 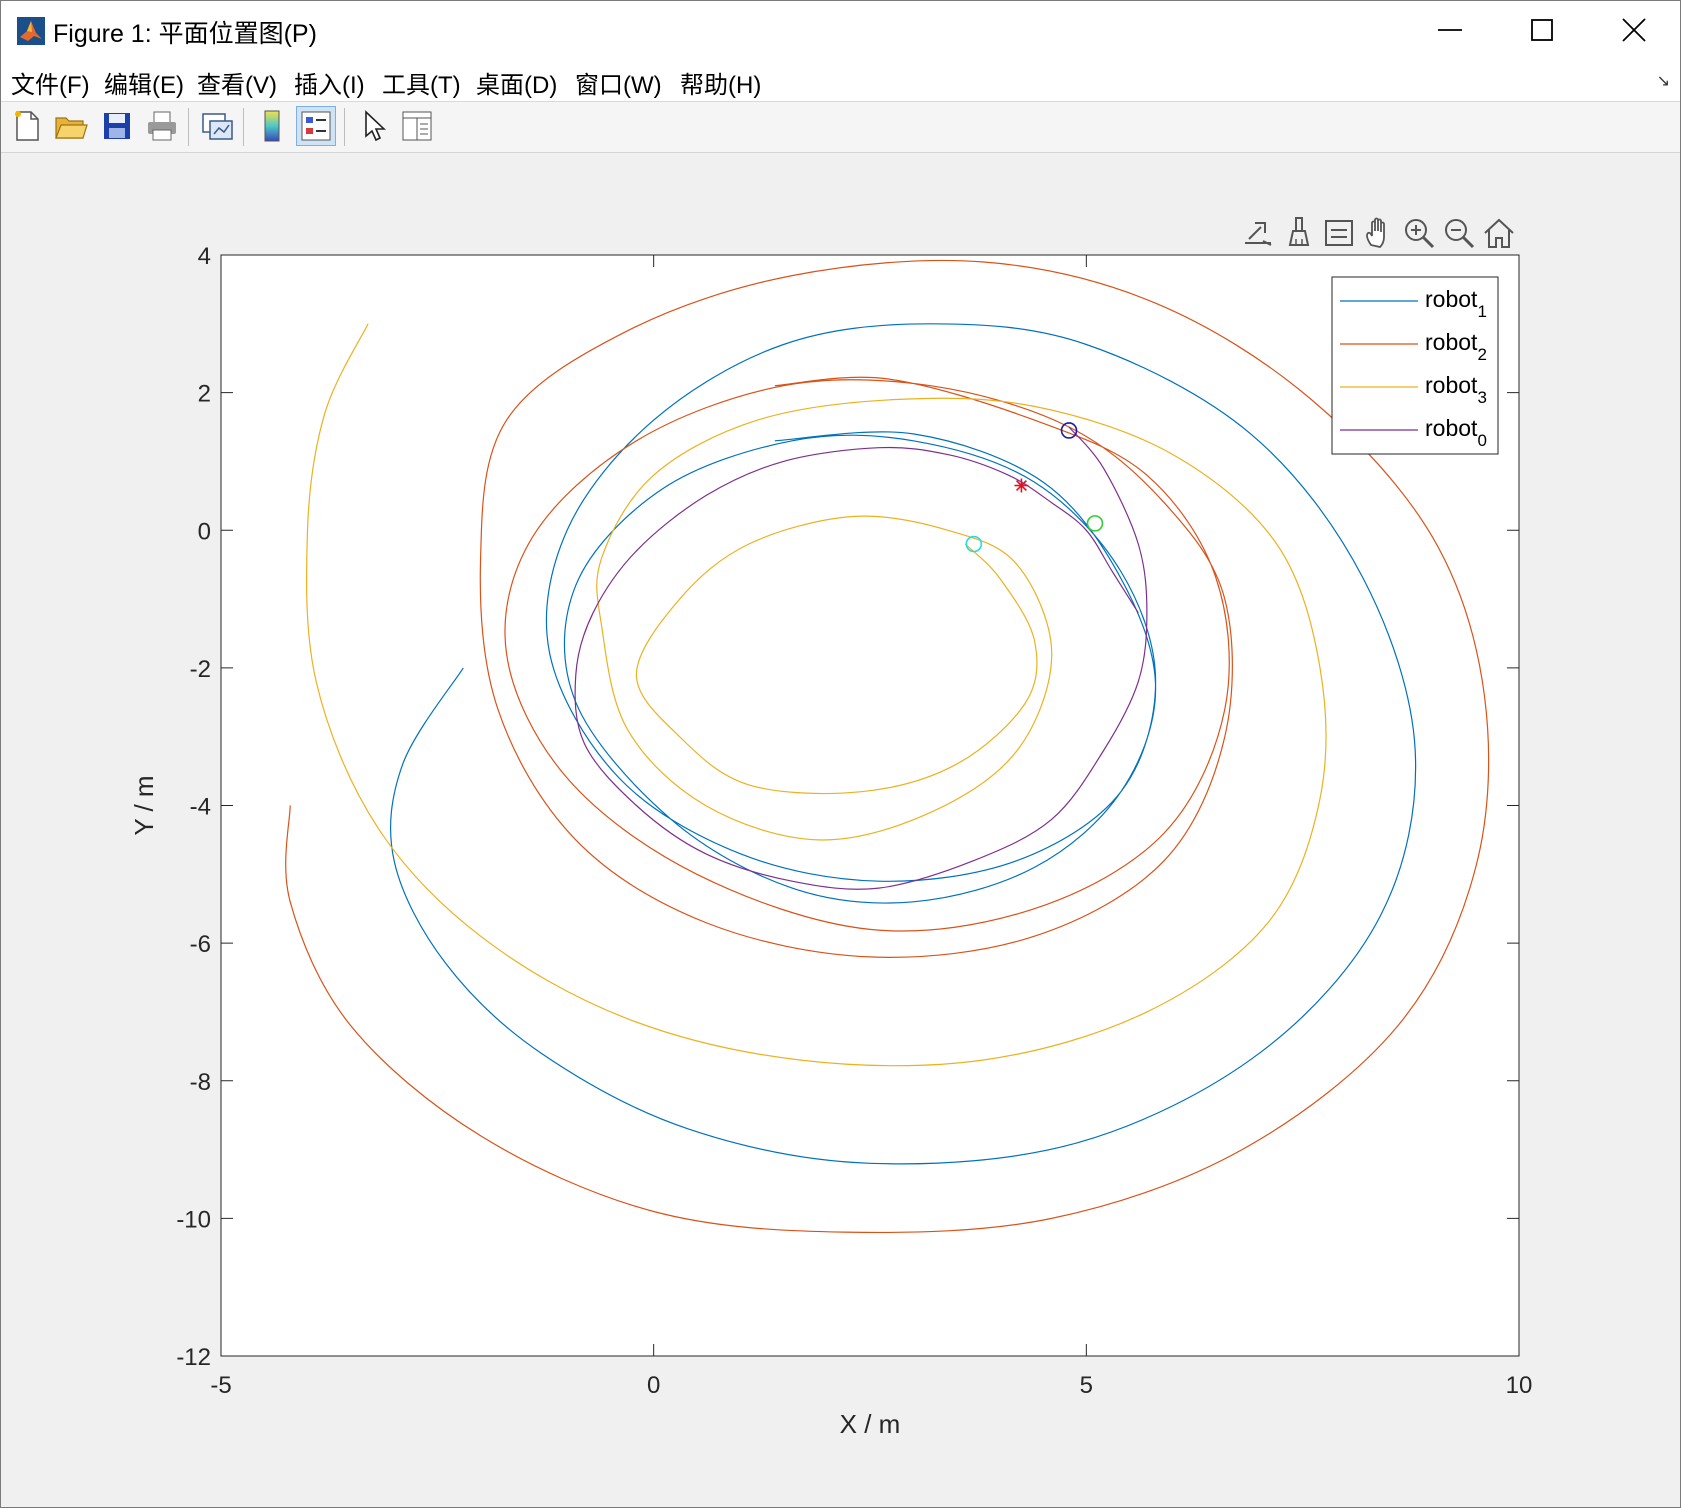 I want to click on y-tick-label: -4, so click(x=200, y=807).